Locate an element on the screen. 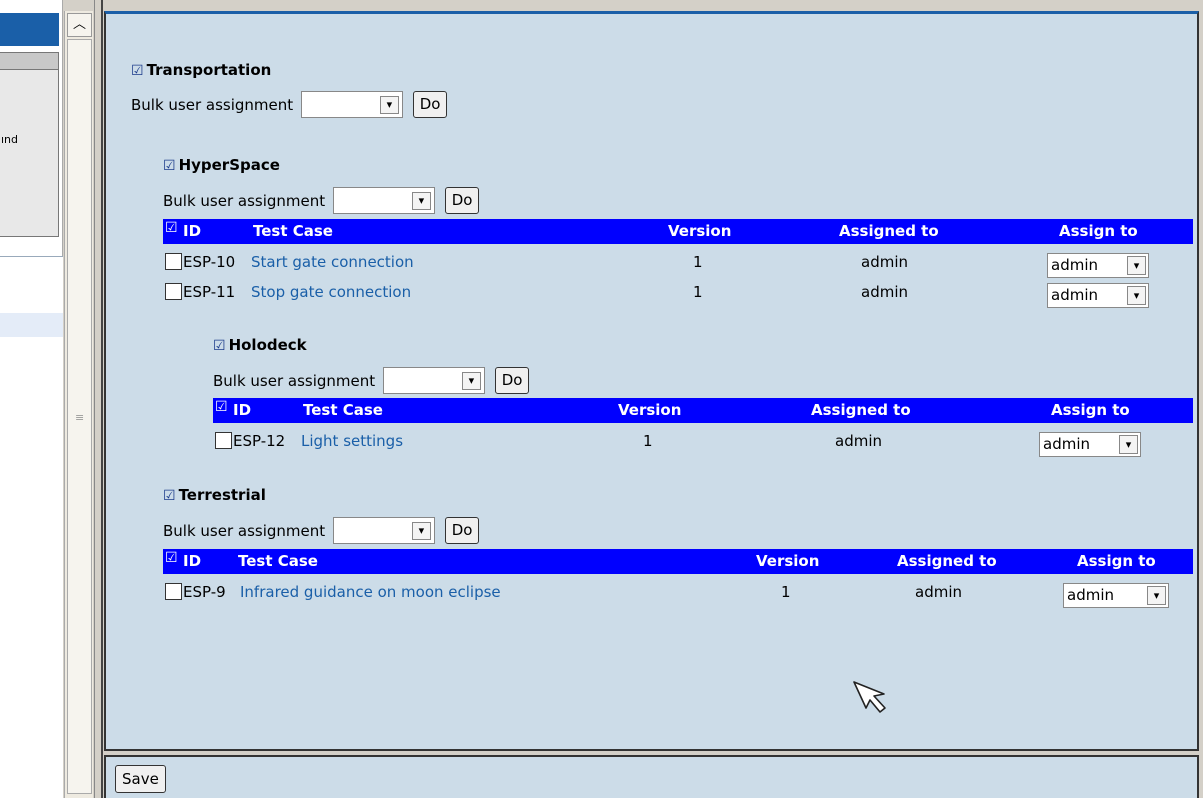  left-info-box-header is located at coordinates (29, 61).